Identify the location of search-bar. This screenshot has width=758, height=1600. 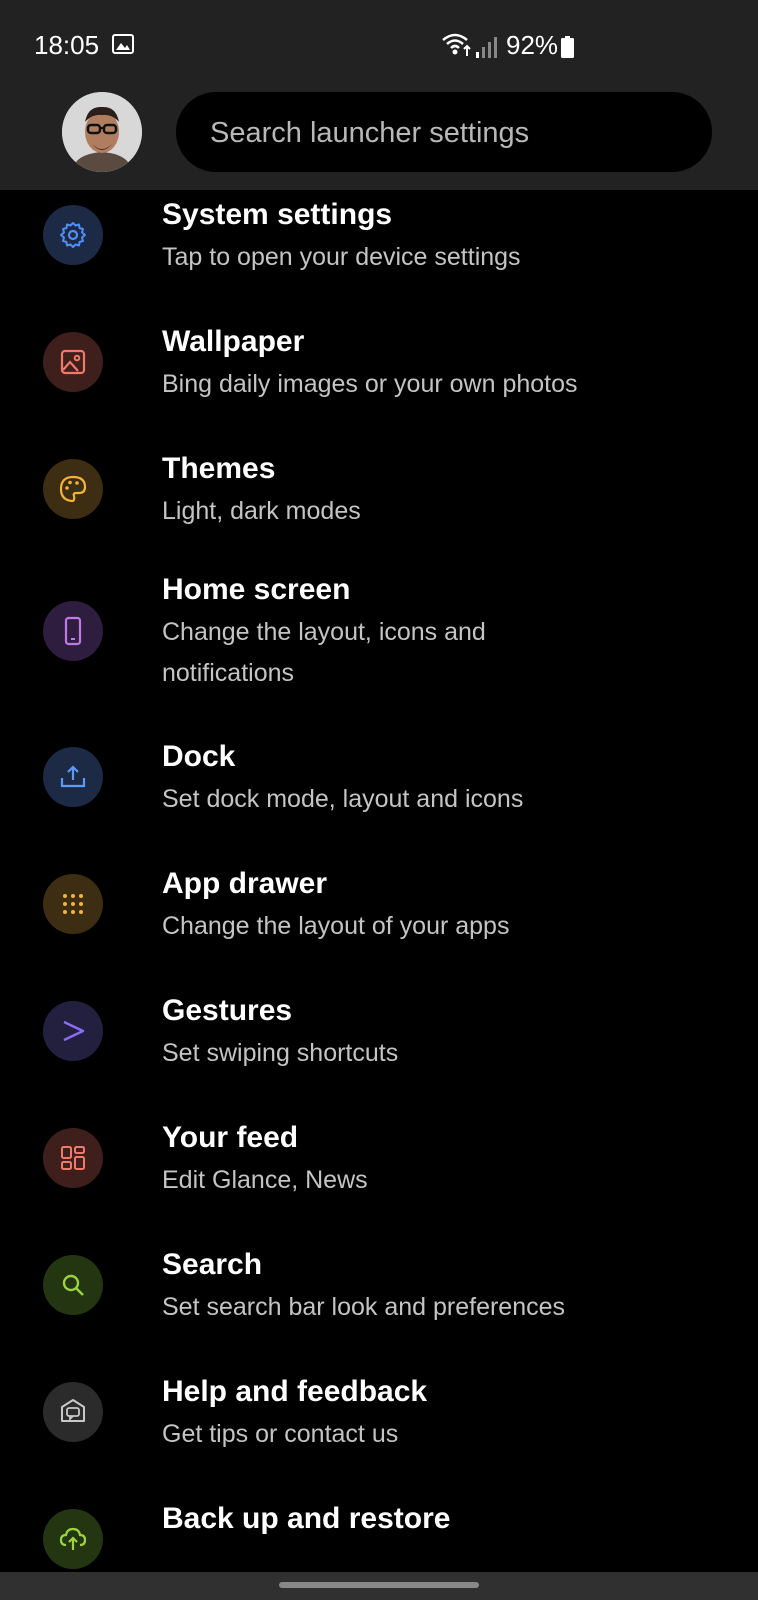
(444, 133).